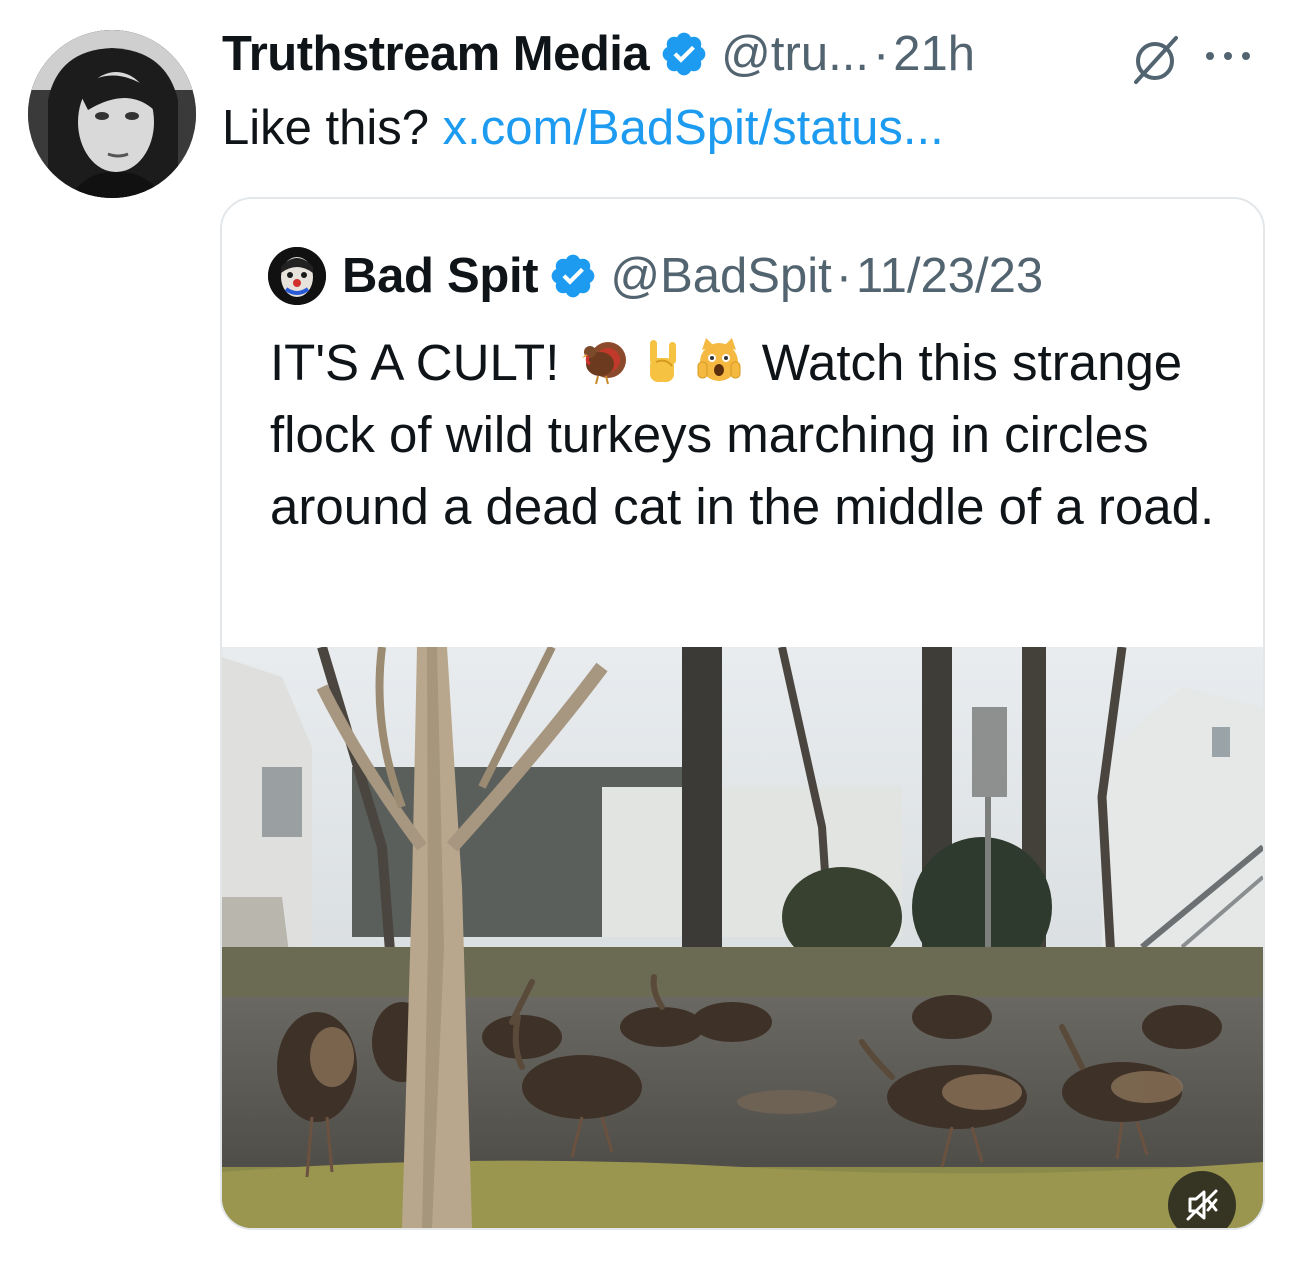 This screenshot has height=1263, width=1290. What do you see at coordinates (662, 361) in the screenshot?
I see `sign-of-the-horns-emoji-icon` at bounding box center [662, 361].